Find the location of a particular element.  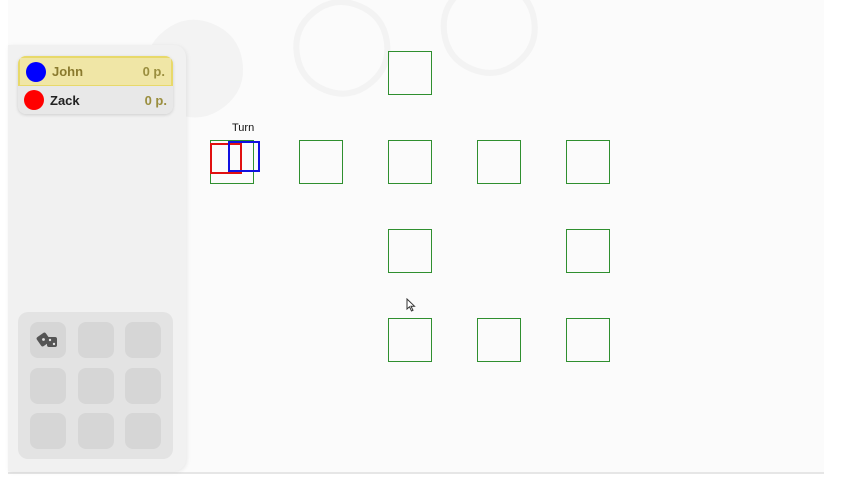

player-list: John 0 p. Zack 0 p. is located at coordinates (95, 85).